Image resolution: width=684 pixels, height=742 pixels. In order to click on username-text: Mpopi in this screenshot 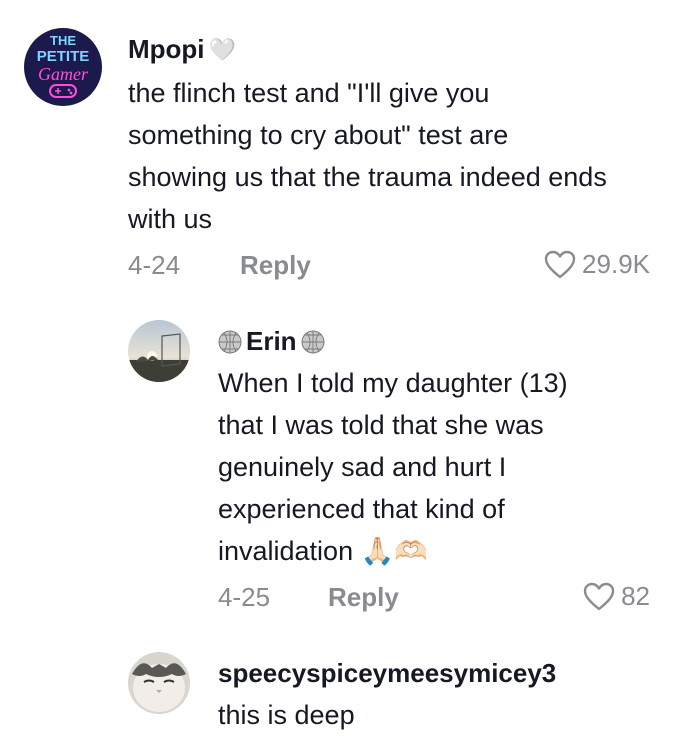, I will do `click(166, 49)`.